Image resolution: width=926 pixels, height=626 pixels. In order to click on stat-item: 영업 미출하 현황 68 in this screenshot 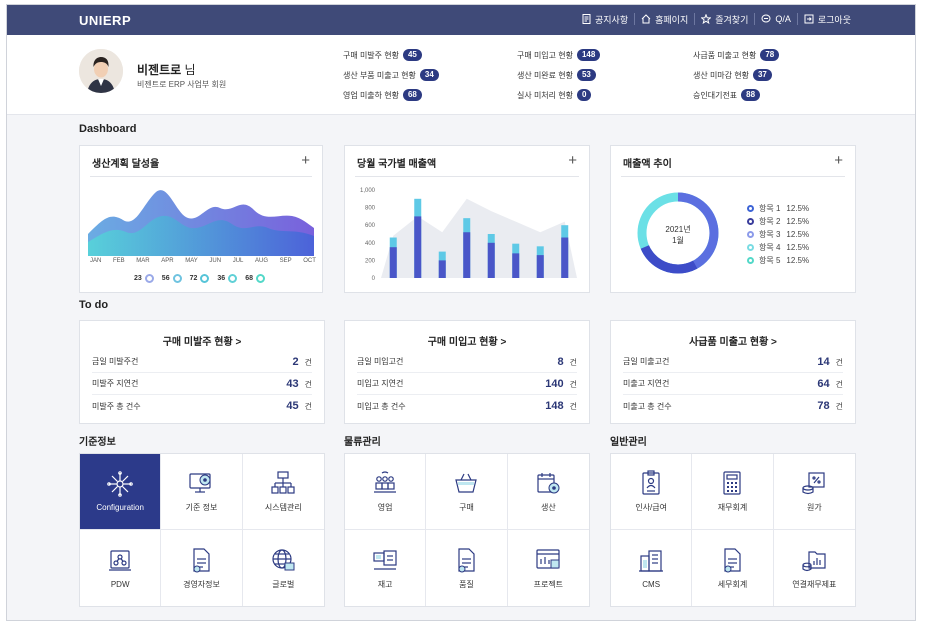, I will do `click(382, 95)`.